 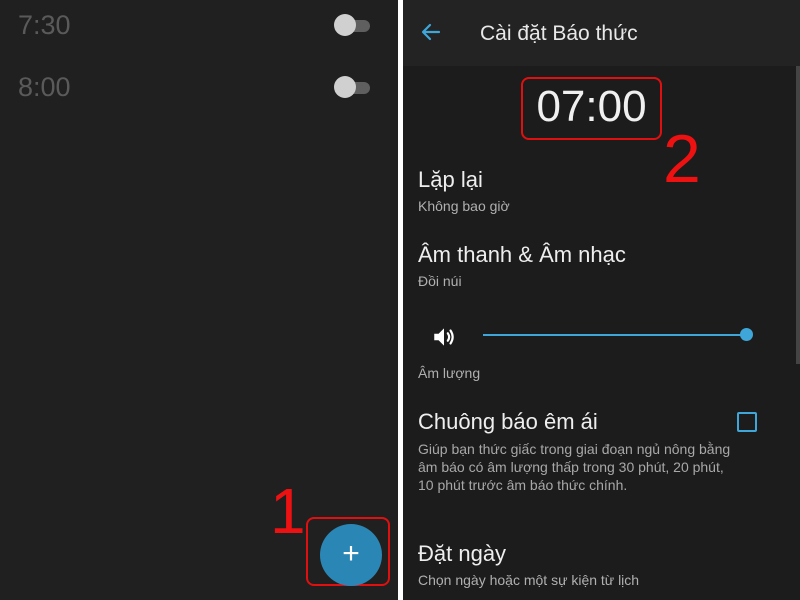 I want to click on gentle-alarm-checkbox, so click(x=747, y=422).